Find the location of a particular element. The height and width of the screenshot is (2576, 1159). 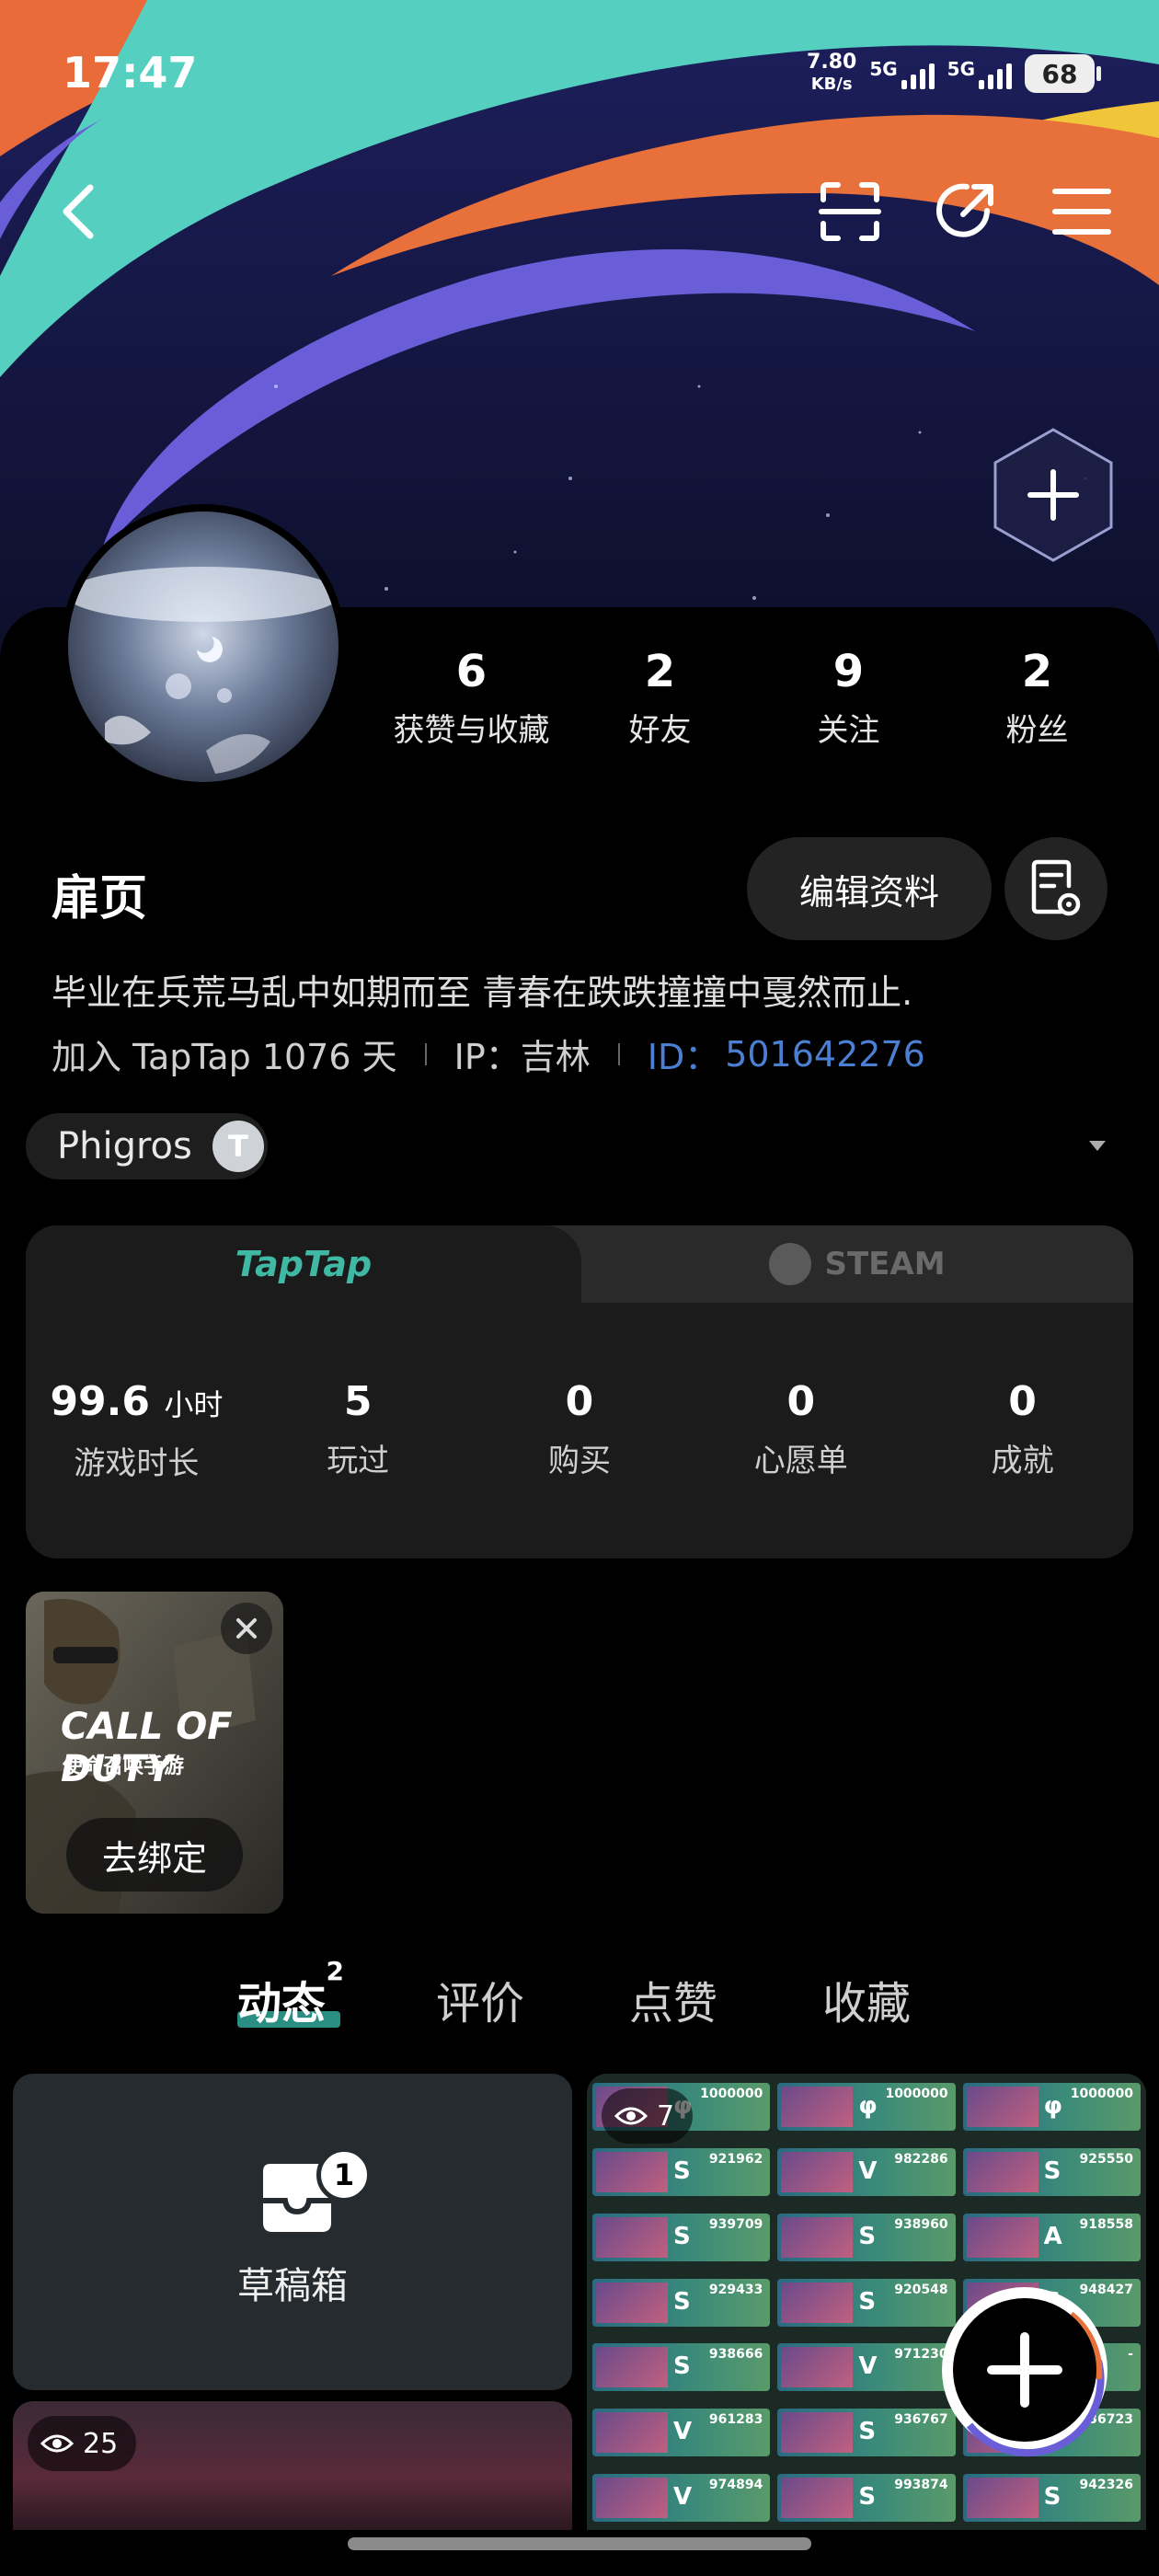

score-value: 939709 is located at coordinates (735, 2224).